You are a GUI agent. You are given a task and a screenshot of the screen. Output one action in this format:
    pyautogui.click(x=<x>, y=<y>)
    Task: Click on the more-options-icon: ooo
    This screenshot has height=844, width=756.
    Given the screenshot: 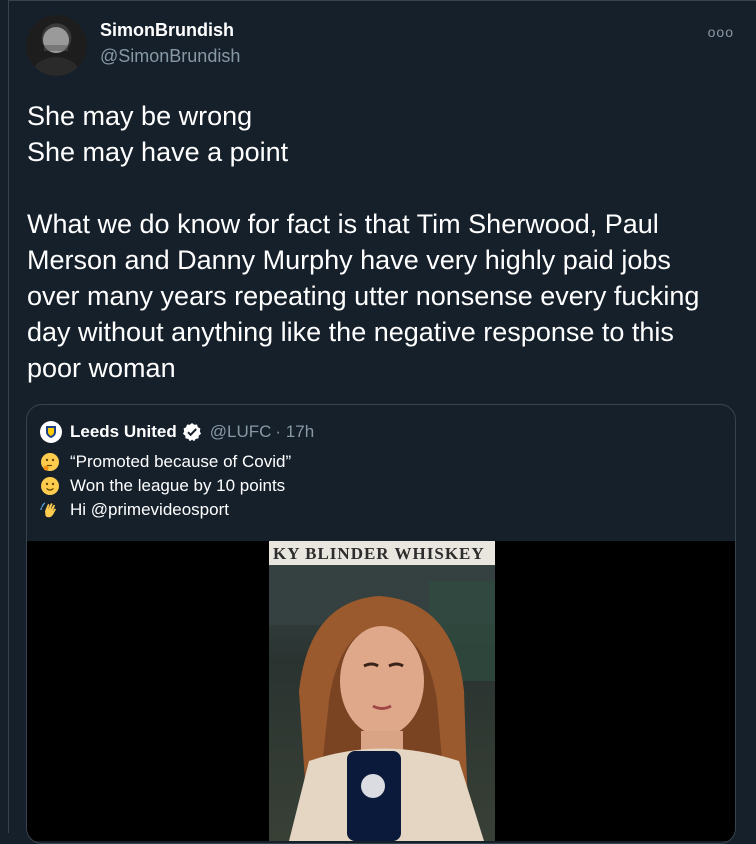 What is the action you would take?
    pyautogui.click(x=721, y=32)
    